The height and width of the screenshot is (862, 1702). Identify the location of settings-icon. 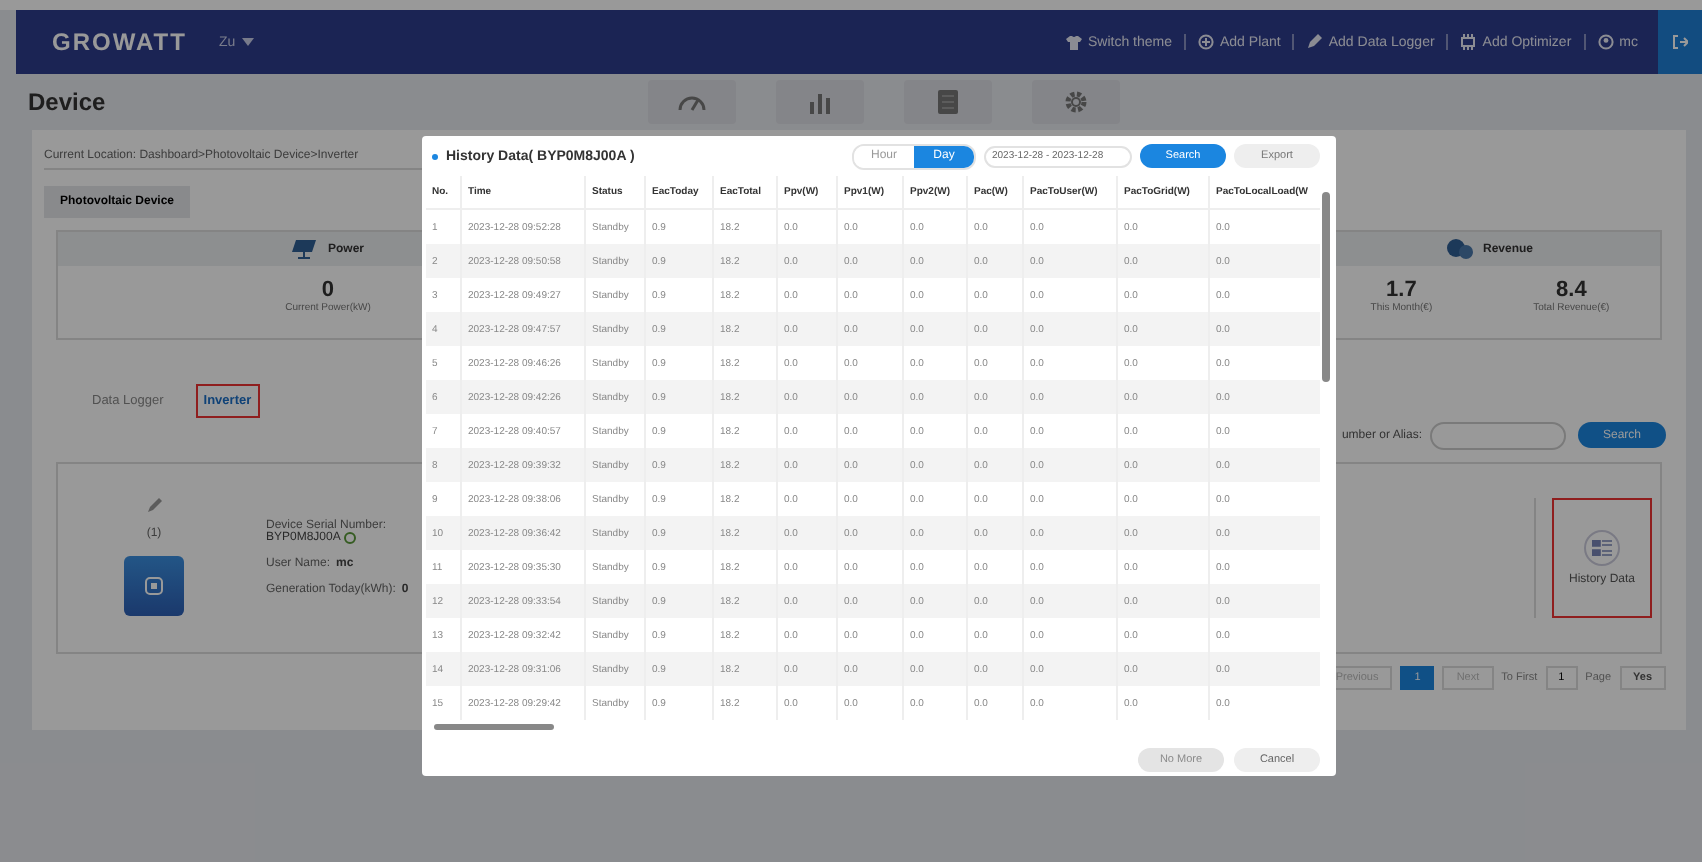
(1076, 102).